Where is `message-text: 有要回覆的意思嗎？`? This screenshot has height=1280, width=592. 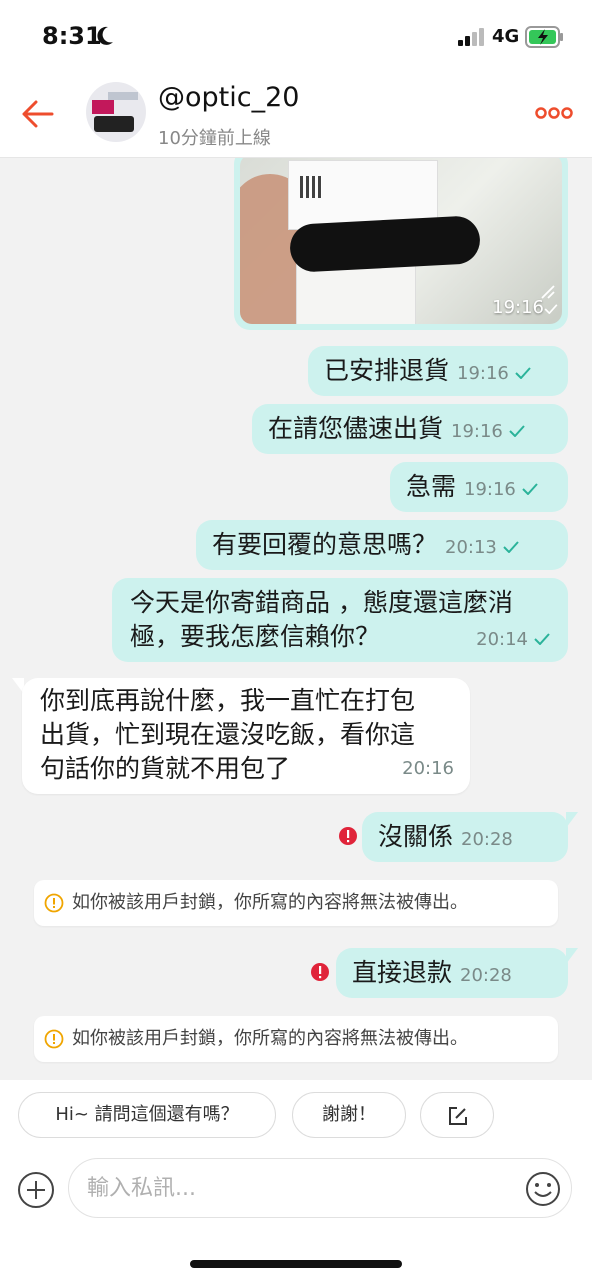 message-text: 有要回覆的意思嗎？ is located at coordinates (325, 544).